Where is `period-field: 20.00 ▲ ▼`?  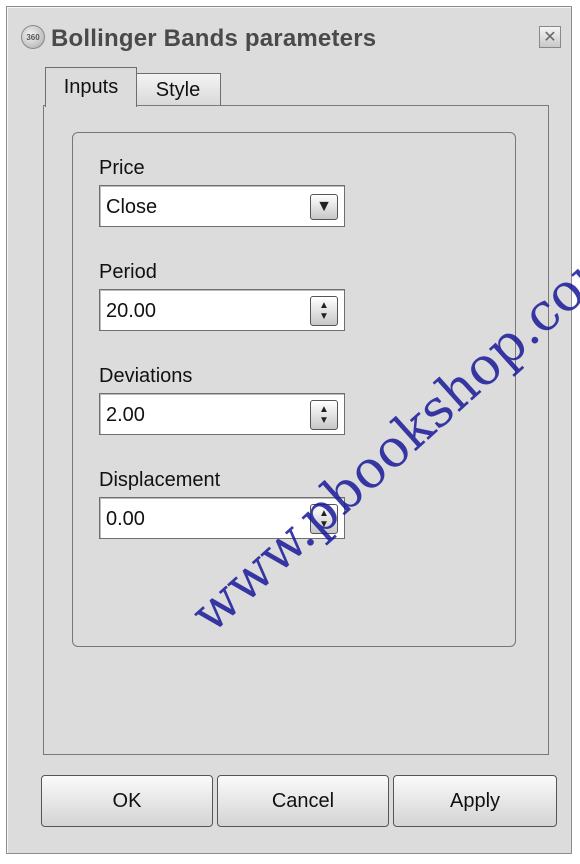
period-field: 20.00 ▲ ▼ is located at coordinates (222, 310).